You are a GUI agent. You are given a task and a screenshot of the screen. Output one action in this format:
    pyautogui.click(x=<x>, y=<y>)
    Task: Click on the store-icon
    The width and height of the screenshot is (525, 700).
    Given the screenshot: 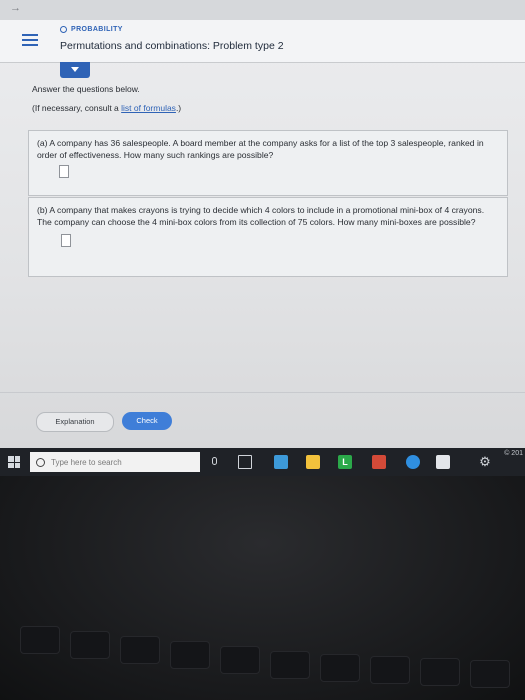 What is the action you would take?
    pyautogui.click(x=313, y=462)
    